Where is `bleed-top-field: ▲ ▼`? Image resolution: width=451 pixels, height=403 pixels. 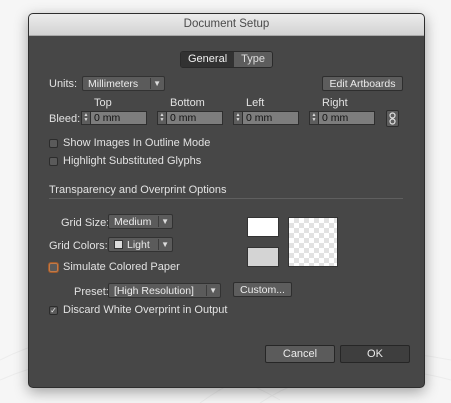 bleed-top-field: ▲ ▼ is located at coordinates (114, 118).